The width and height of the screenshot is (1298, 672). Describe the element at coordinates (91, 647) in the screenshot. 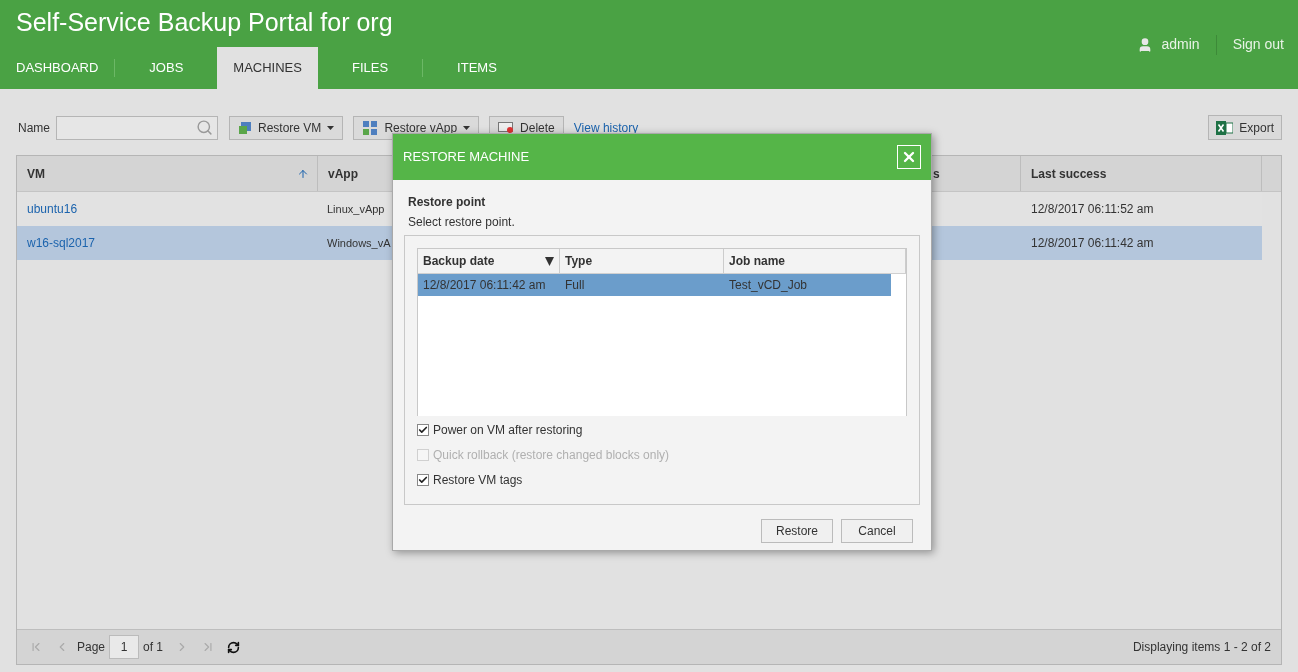

I see `page-label: Page` at that location.